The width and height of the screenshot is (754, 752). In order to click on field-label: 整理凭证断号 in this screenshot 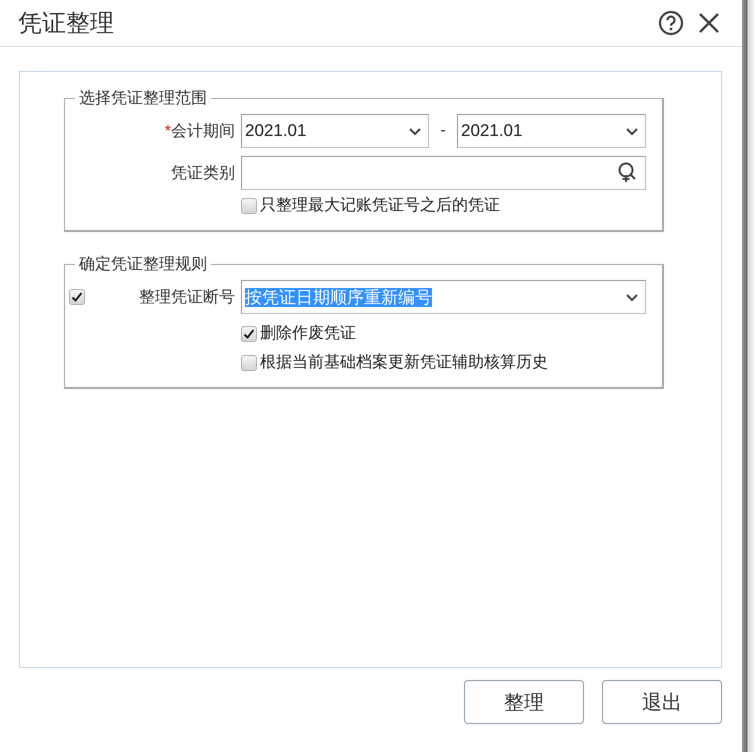, I will do `click(187, 298)`.